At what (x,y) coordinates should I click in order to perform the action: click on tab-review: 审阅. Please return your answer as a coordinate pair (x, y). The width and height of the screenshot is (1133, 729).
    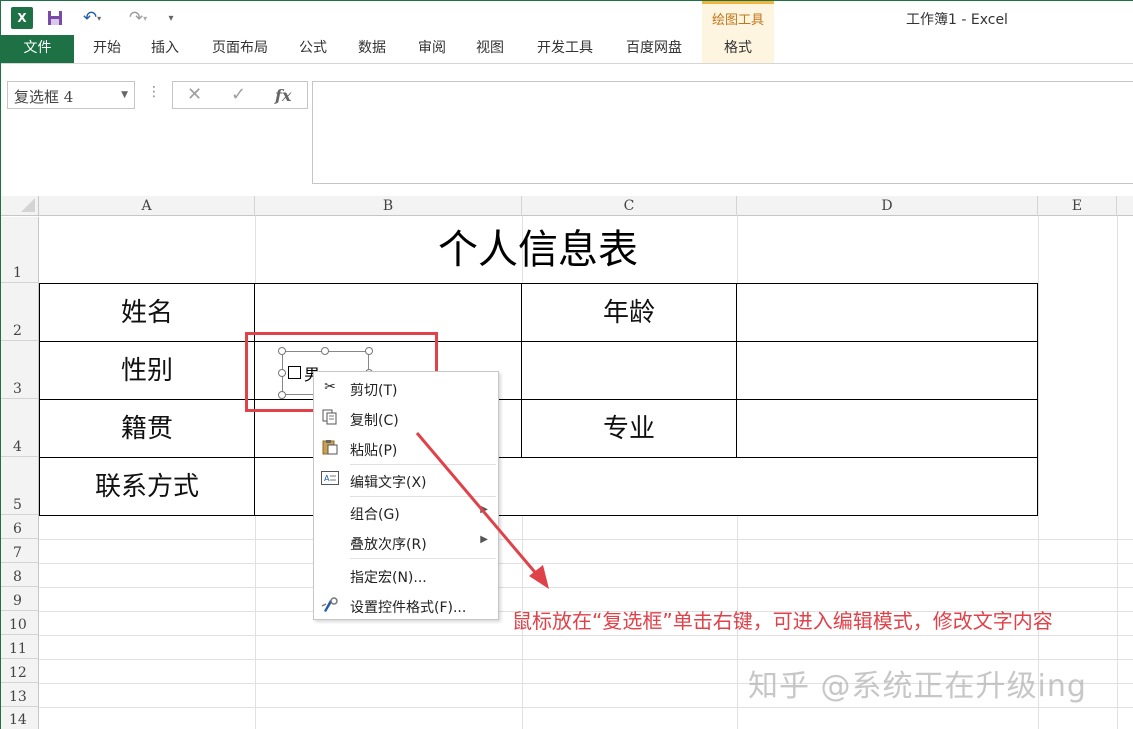
    Looking at the image, I should click on (432, 49).